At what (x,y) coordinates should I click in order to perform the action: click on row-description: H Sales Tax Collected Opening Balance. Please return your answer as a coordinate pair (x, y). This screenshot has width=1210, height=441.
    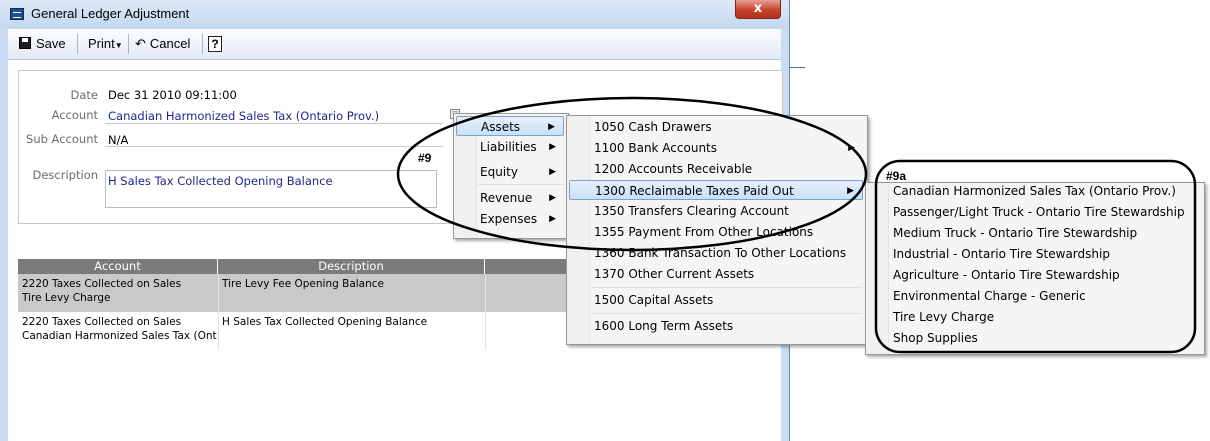
    Looking at the image, I should click on (325, 322).